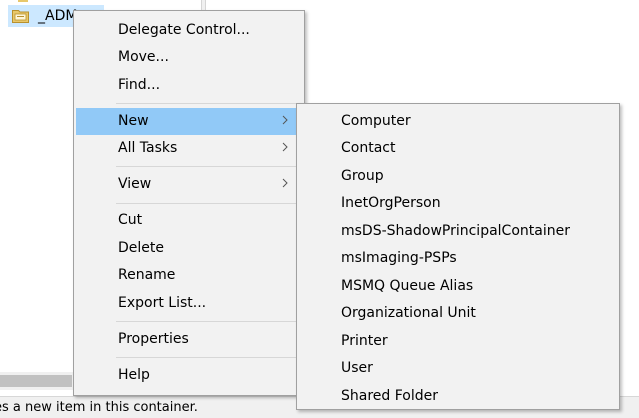 Image resolution: width=639 pixels, height=418 pixels. What do you see at coordinates (376, 121) in the screenshot?
I see `menu-item-label: Computer` at bounding box center [376, 121].